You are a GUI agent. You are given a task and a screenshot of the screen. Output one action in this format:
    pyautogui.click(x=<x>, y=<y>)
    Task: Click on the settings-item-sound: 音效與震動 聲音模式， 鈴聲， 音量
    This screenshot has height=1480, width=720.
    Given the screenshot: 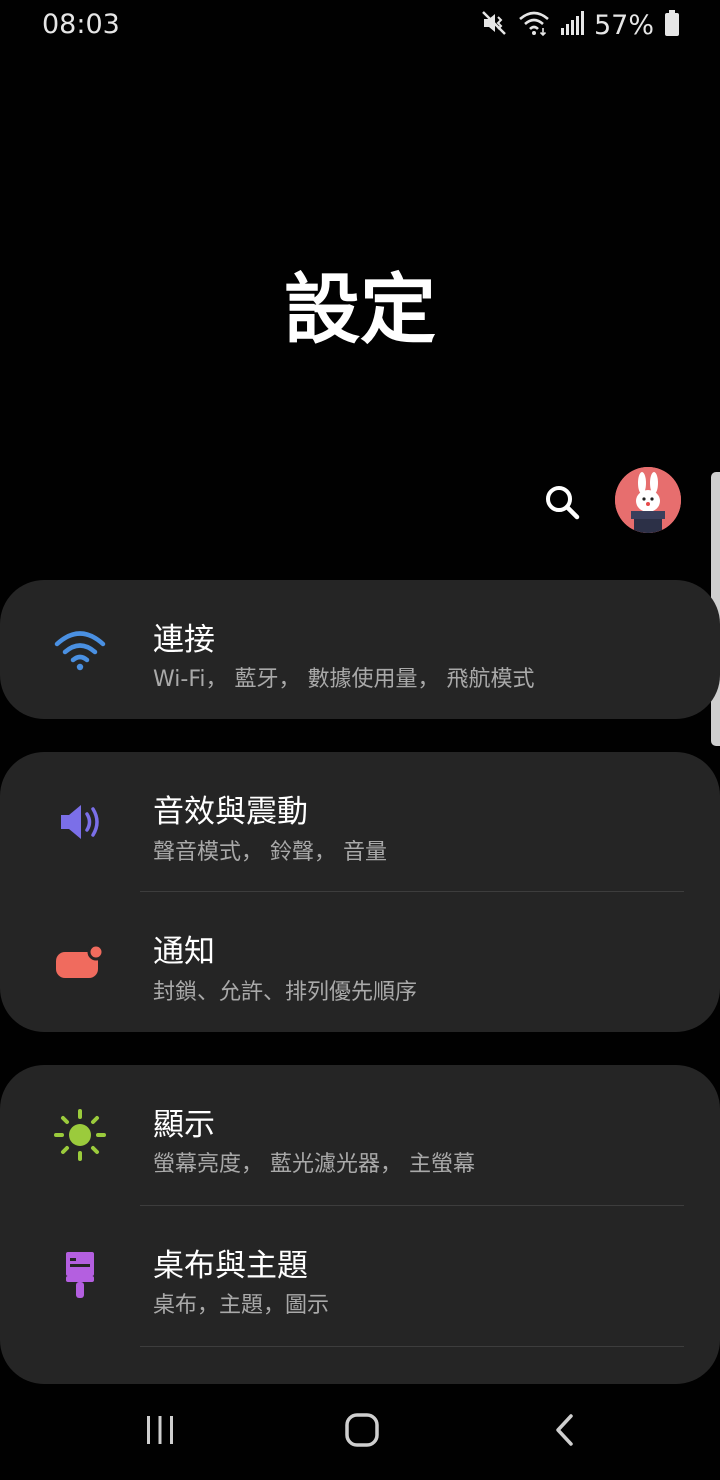 What is the action you would take?
    pyautogui.click(x=360, y=822)
    